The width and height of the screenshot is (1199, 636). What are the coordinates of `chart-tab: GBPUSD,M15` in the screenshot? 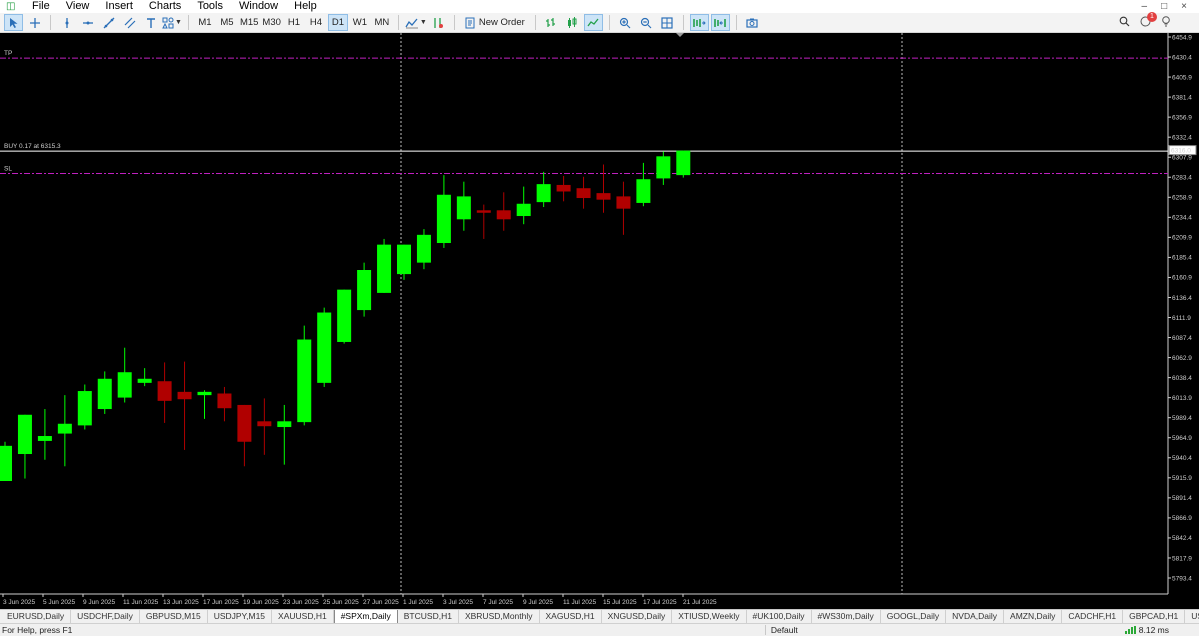 It's located at (174, 616).